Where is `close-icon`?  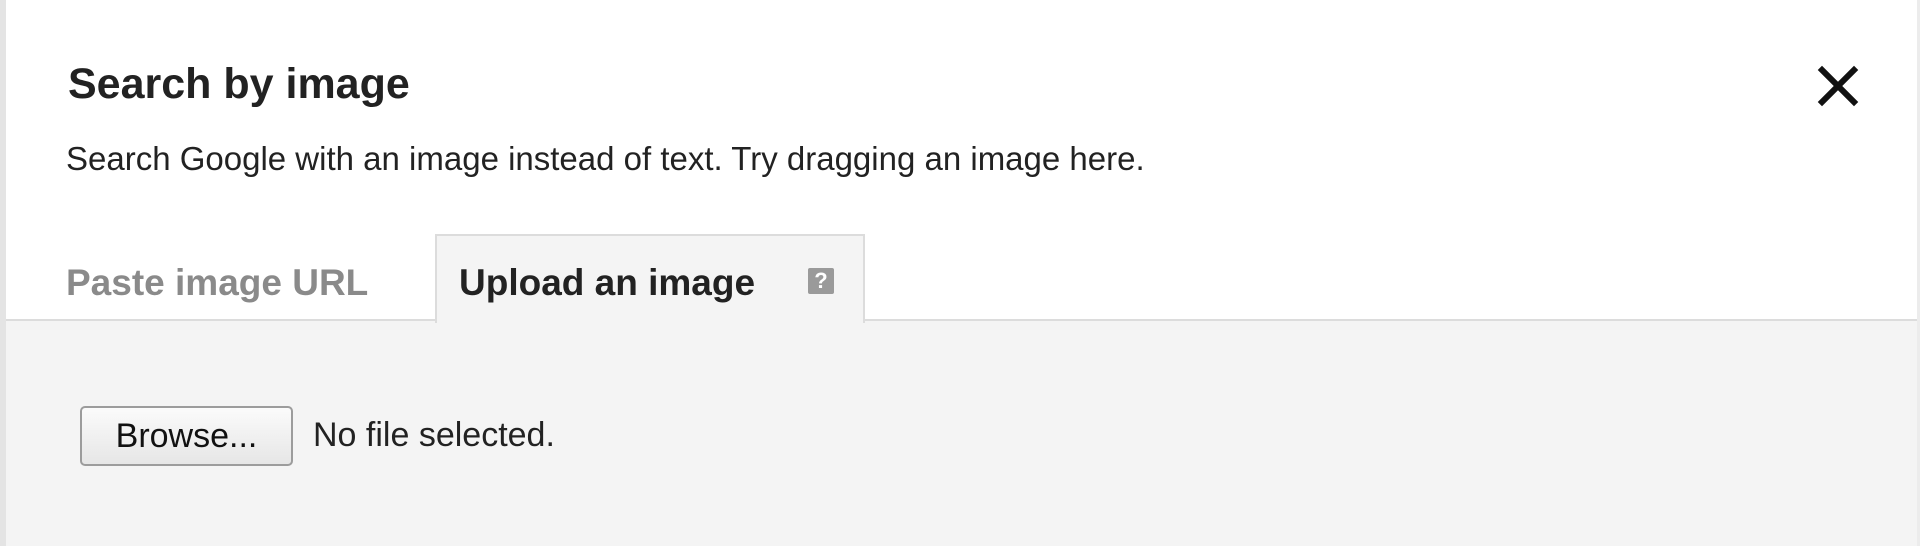 close-icon is located at coordinates (1838, 86).